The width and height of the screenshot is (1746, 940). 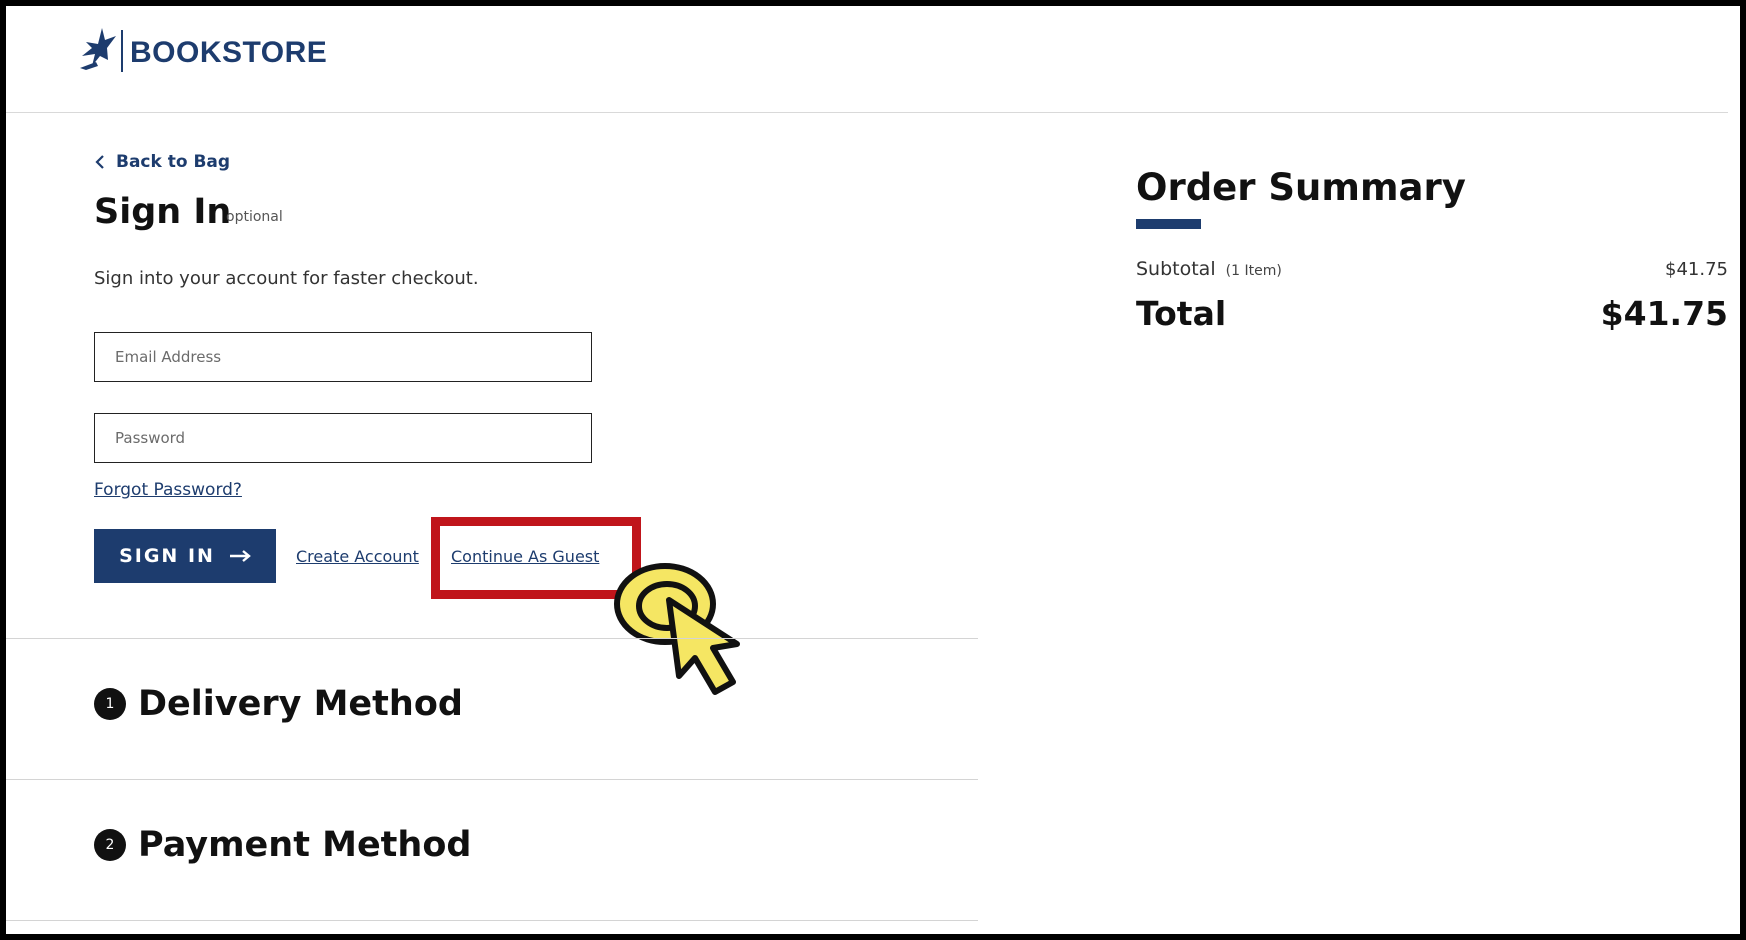 I want to click on total-label: Total, so click(x=1181, y=313).